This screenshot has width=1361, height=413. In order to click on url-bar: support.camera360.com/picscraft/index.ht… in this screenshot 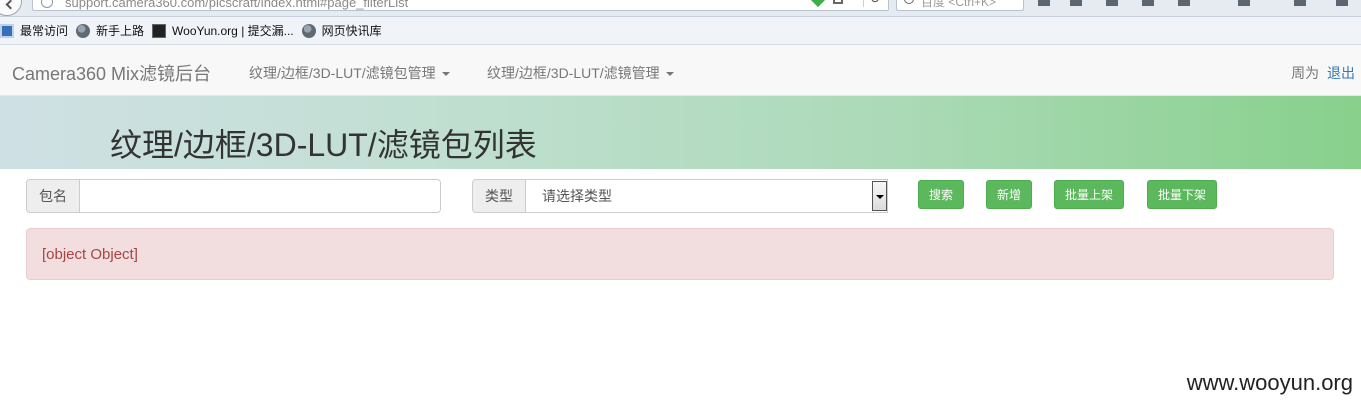, I will do `click(460, 5)`.